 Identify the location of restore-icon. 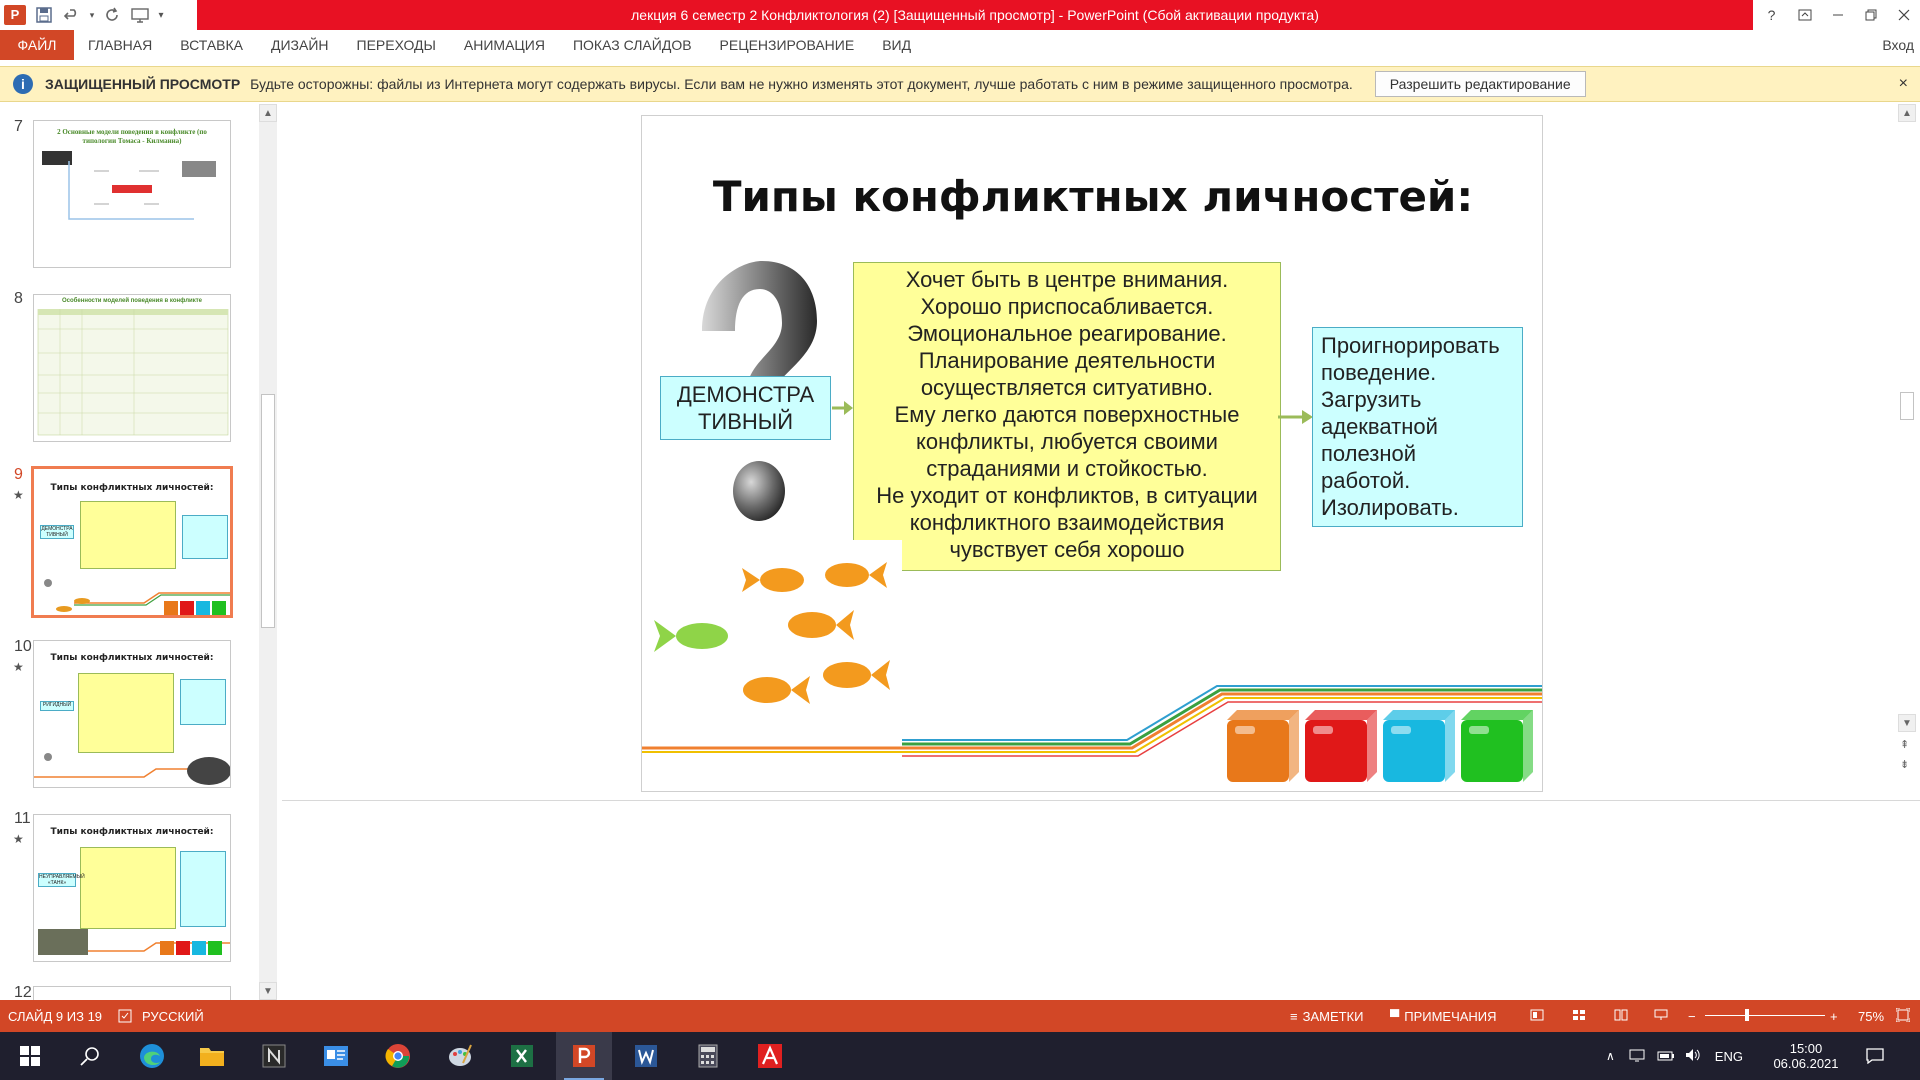
(1870, 15).